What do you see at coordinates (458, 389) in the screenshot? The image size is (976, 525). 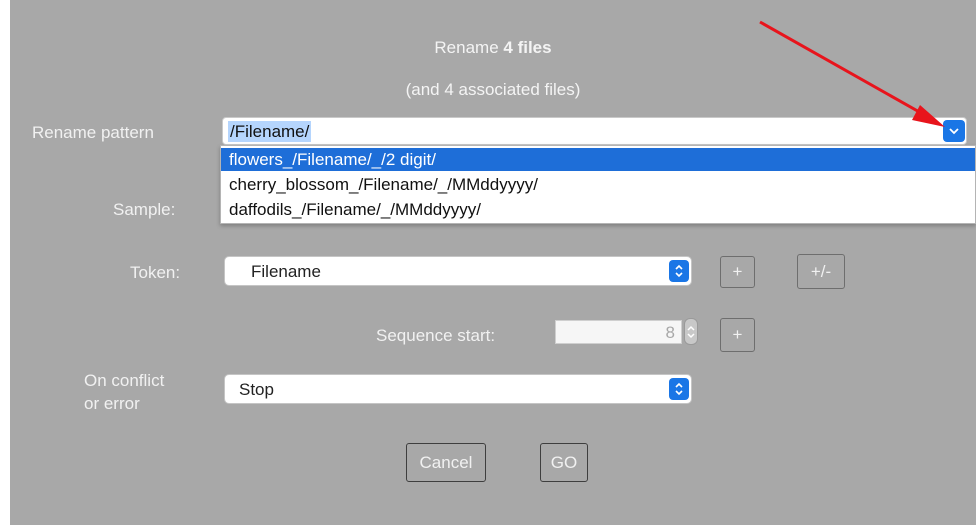 I see `conflict-popup: Stop` at bounding box center [458, 389].